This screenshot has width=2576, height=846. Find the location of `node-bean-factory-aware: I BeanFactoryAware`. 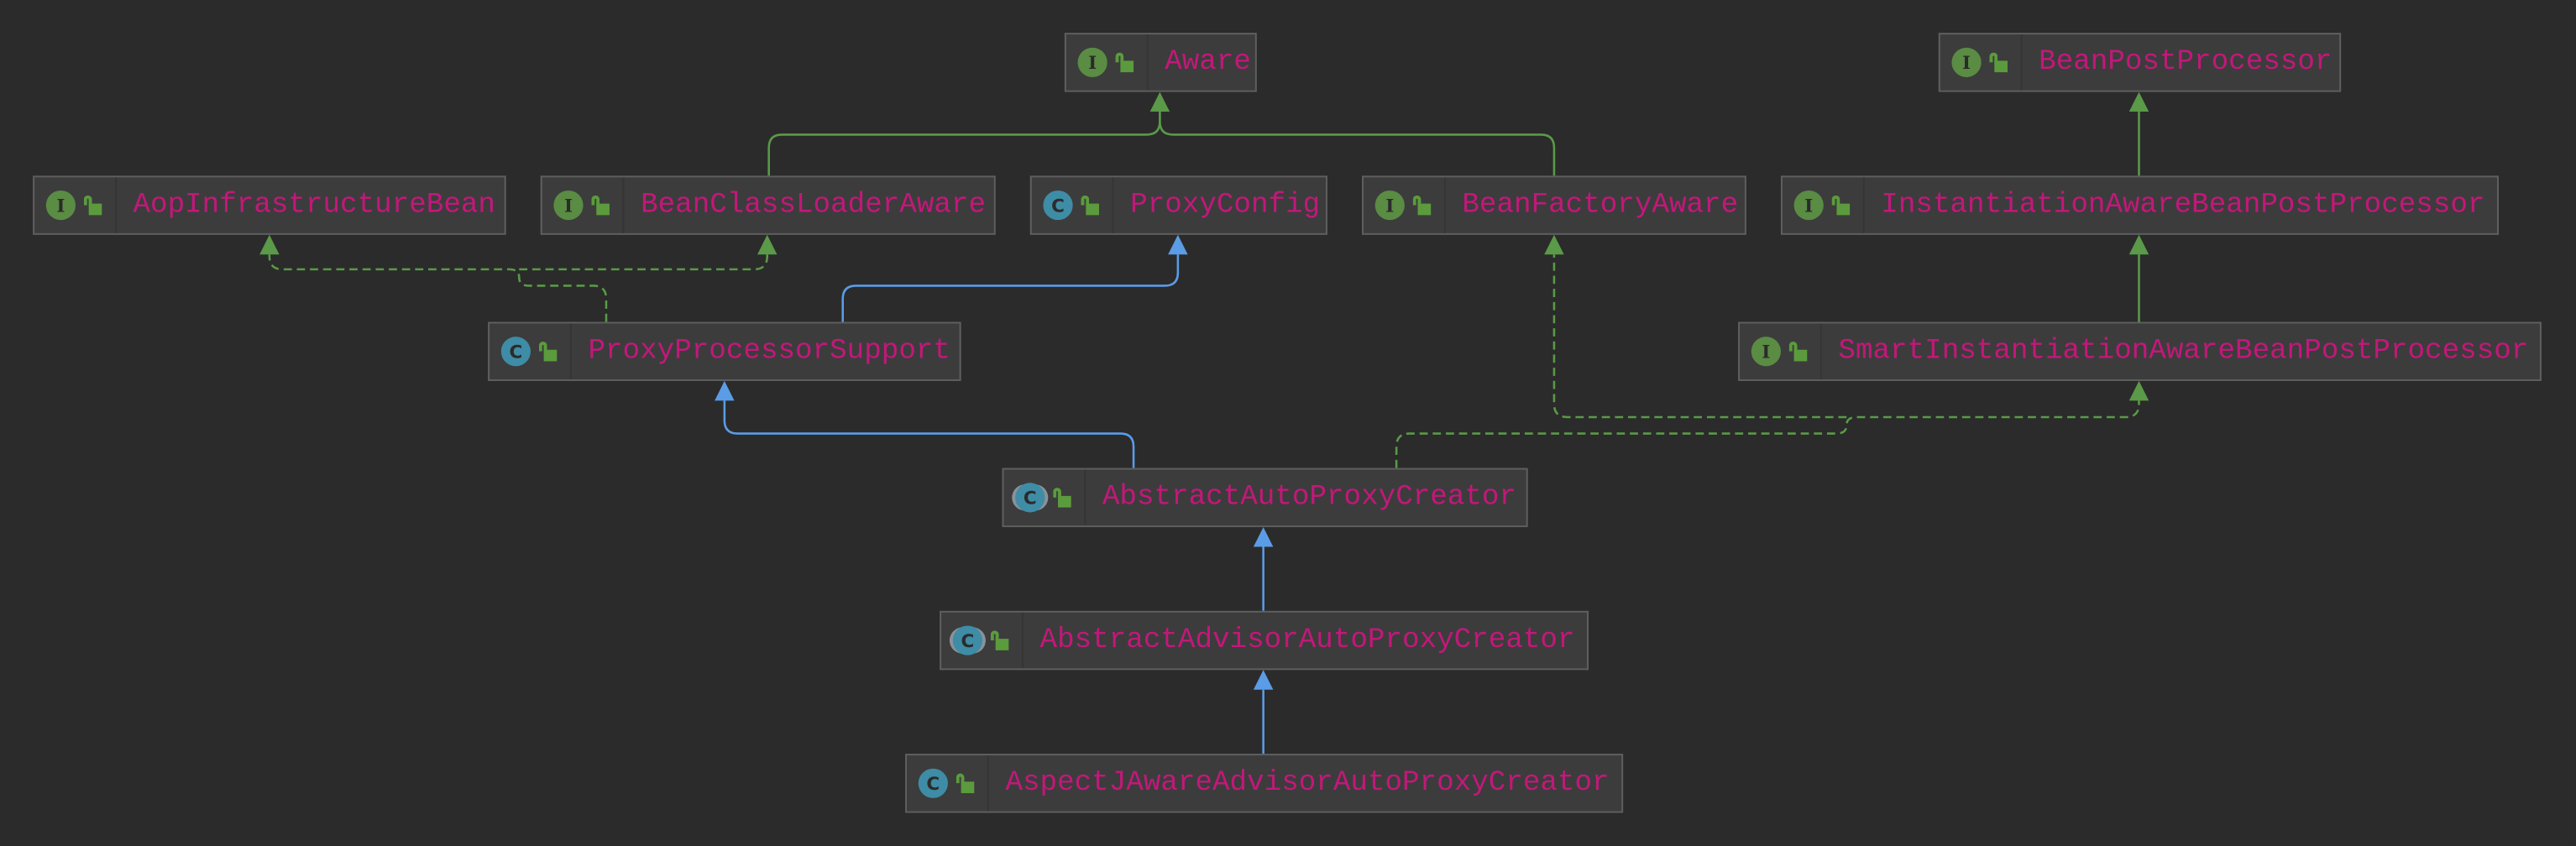

node-bean-factory-aware: I BeanFactoryAware is located at coordinates (1554, 205).